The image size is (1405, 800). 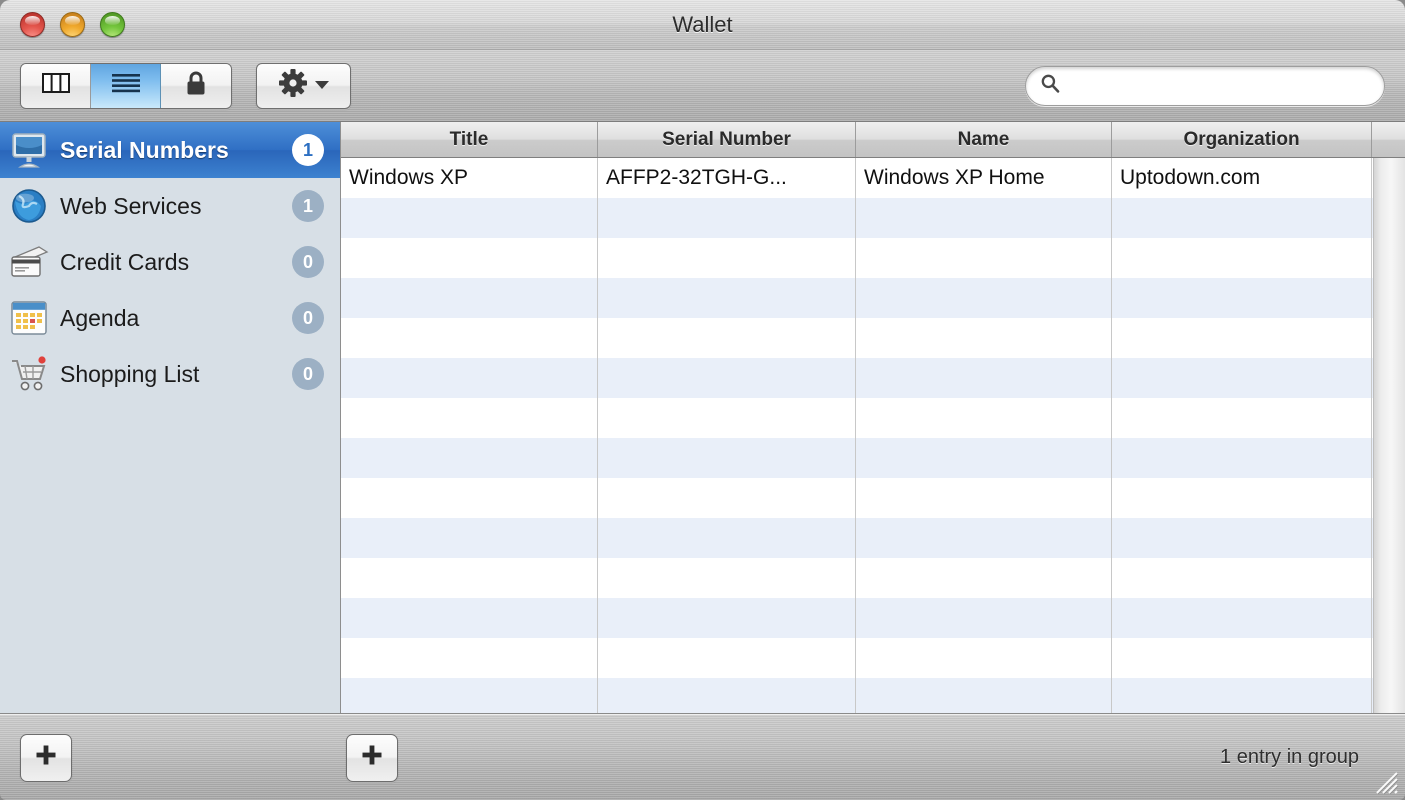 What do you see at coordinates (1219, 85) in the screenshot?
I see `search-input` at bounding box center [1219, 85].